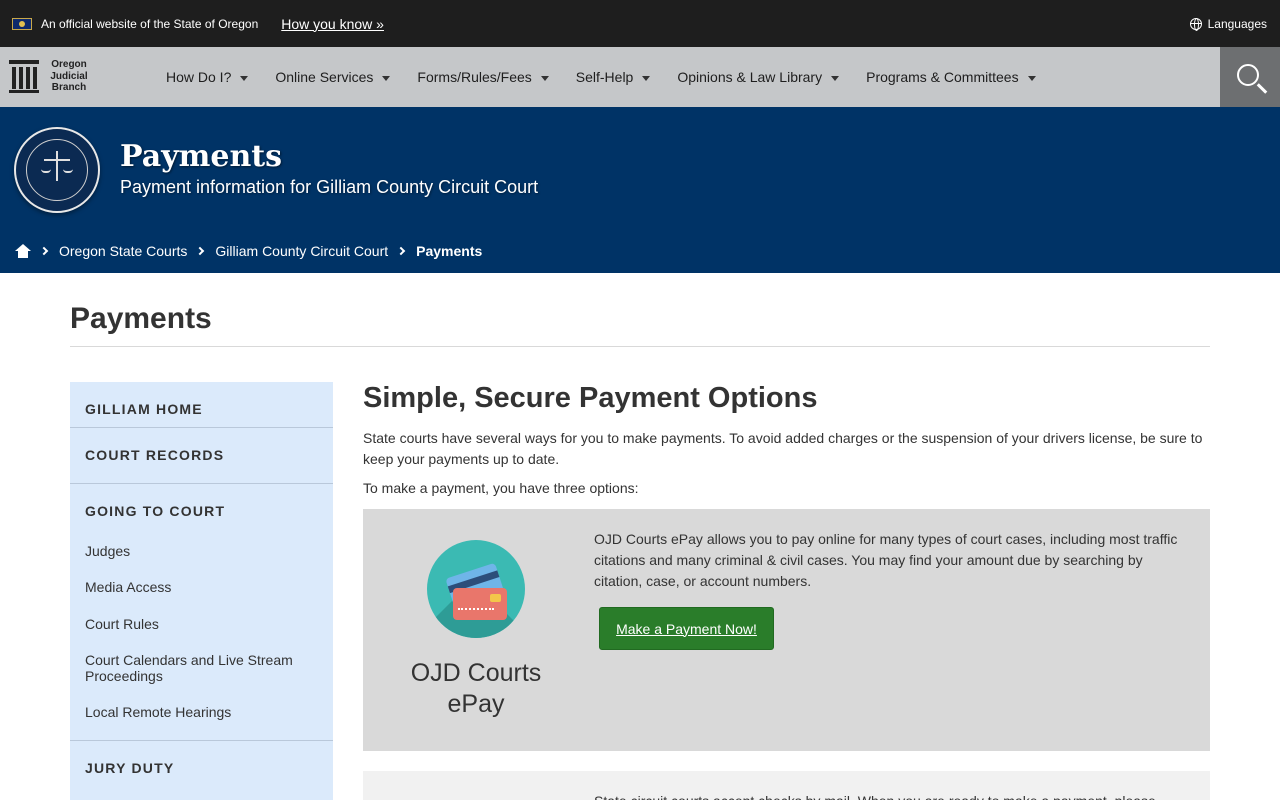  Describe the element at coordinates (23, 251) in the screenshot. I see `home-icon` at that location.